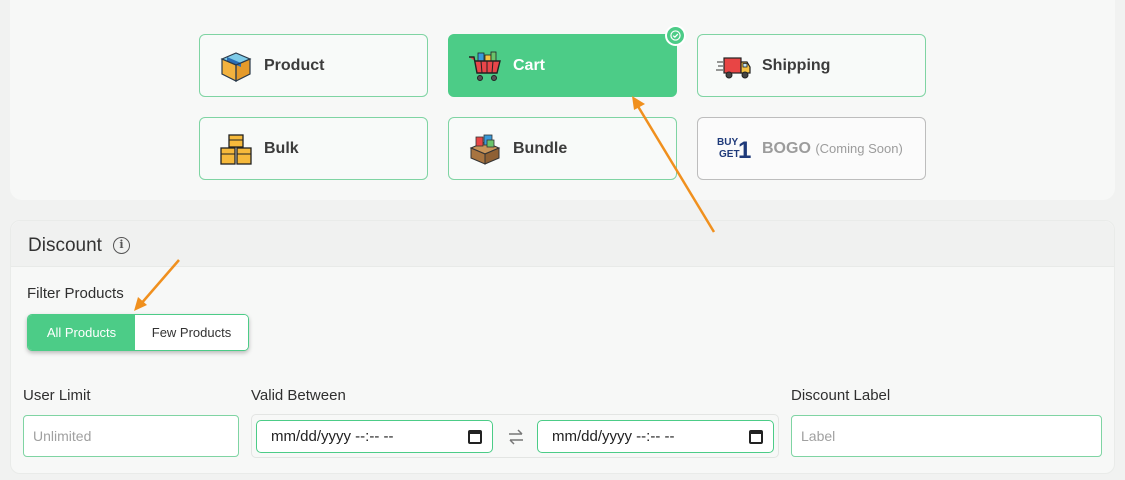 The image size is (1125, 480). I want to click on gift-bundle-icon, so click(485, 149).